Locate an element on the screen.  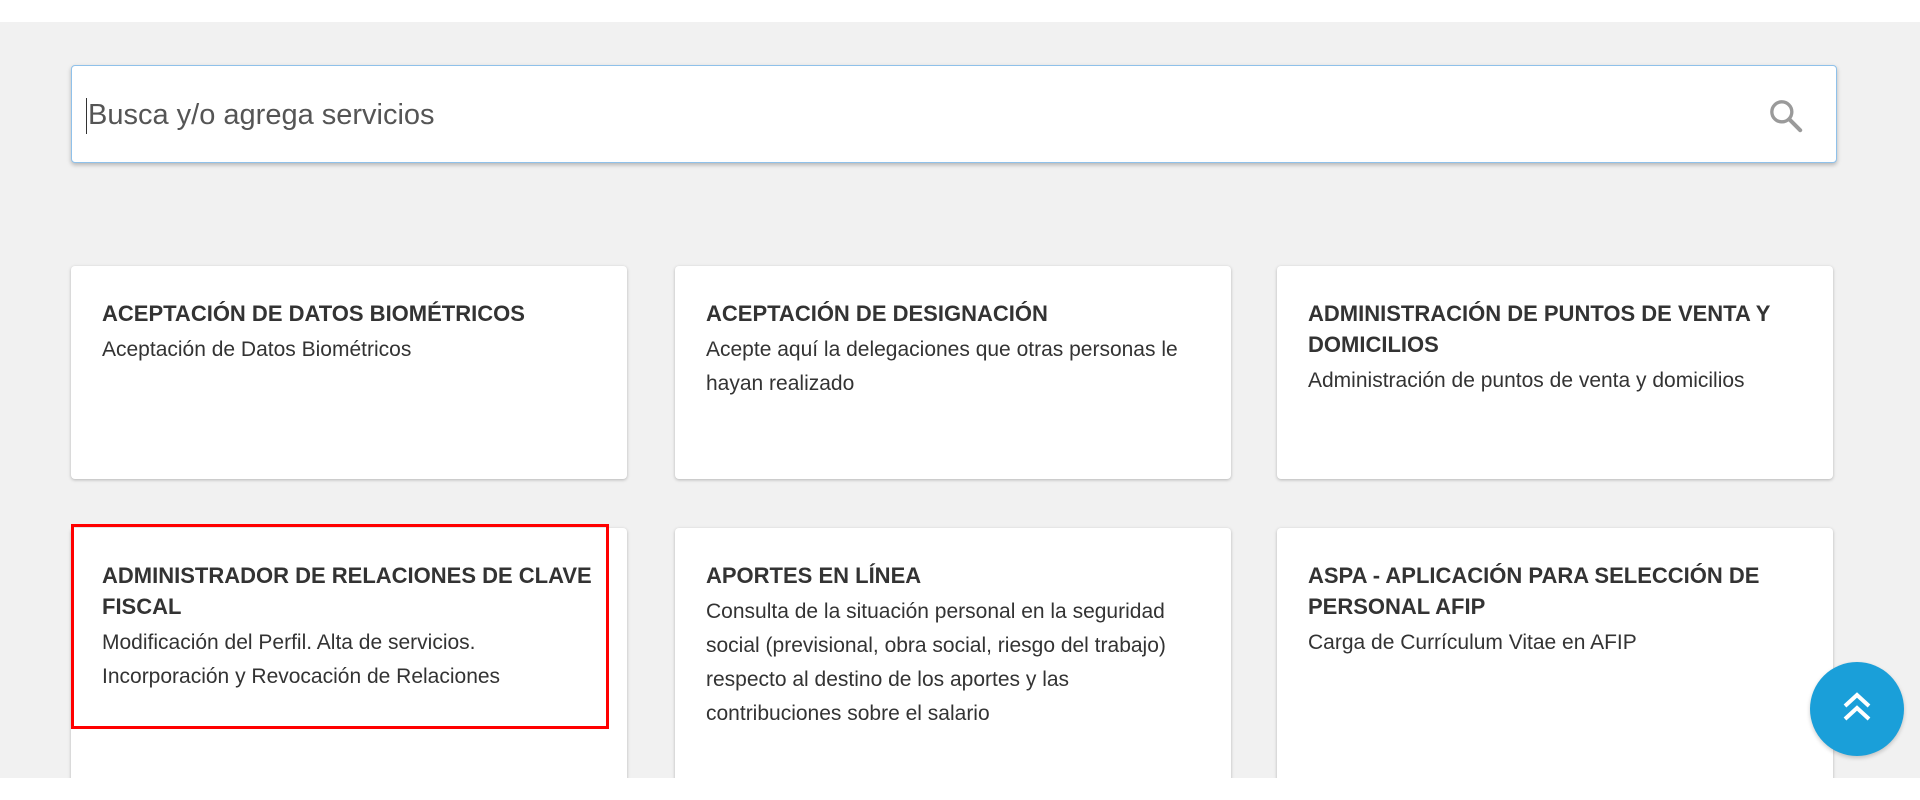
scroll-to-top-button is located at coordinates (1857, 709).